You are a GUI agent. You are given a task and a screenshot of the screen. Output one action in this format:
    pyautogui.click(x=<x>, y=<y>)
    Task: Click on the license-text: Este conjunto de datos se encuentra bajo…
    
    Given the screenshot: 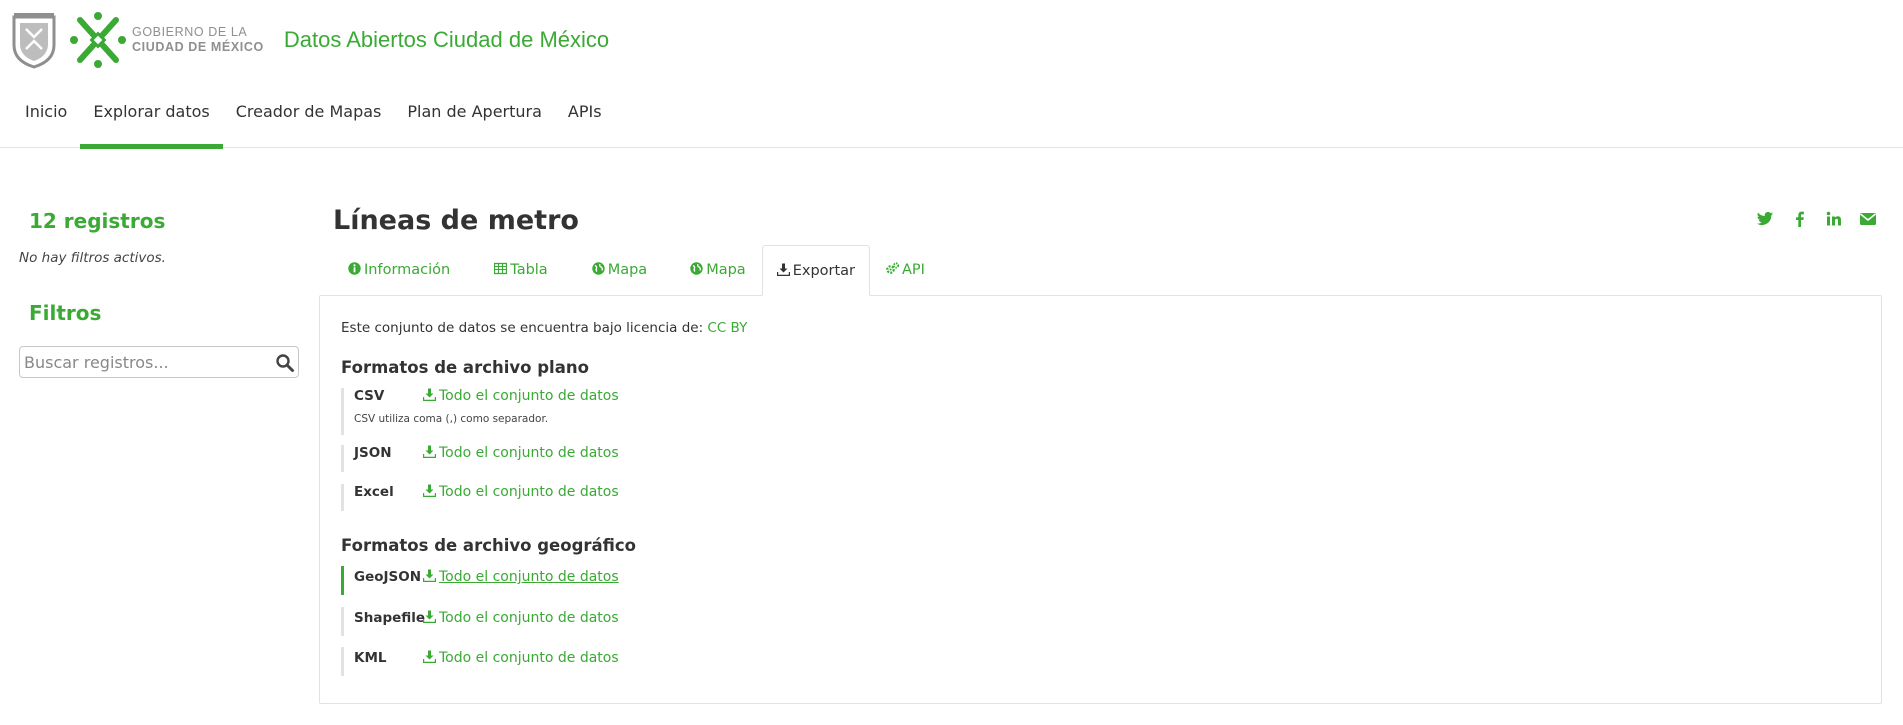 What is the action you would take?
    pyautogui.click(x=544, y=328)
    